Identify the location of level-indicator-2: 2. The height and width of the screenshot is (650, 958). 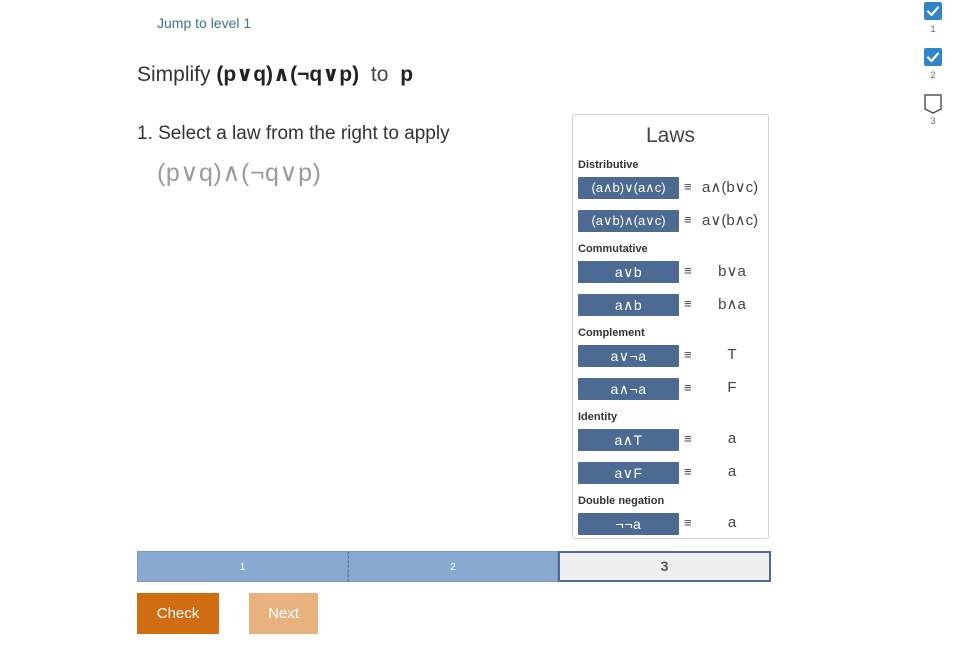
(933, 64).